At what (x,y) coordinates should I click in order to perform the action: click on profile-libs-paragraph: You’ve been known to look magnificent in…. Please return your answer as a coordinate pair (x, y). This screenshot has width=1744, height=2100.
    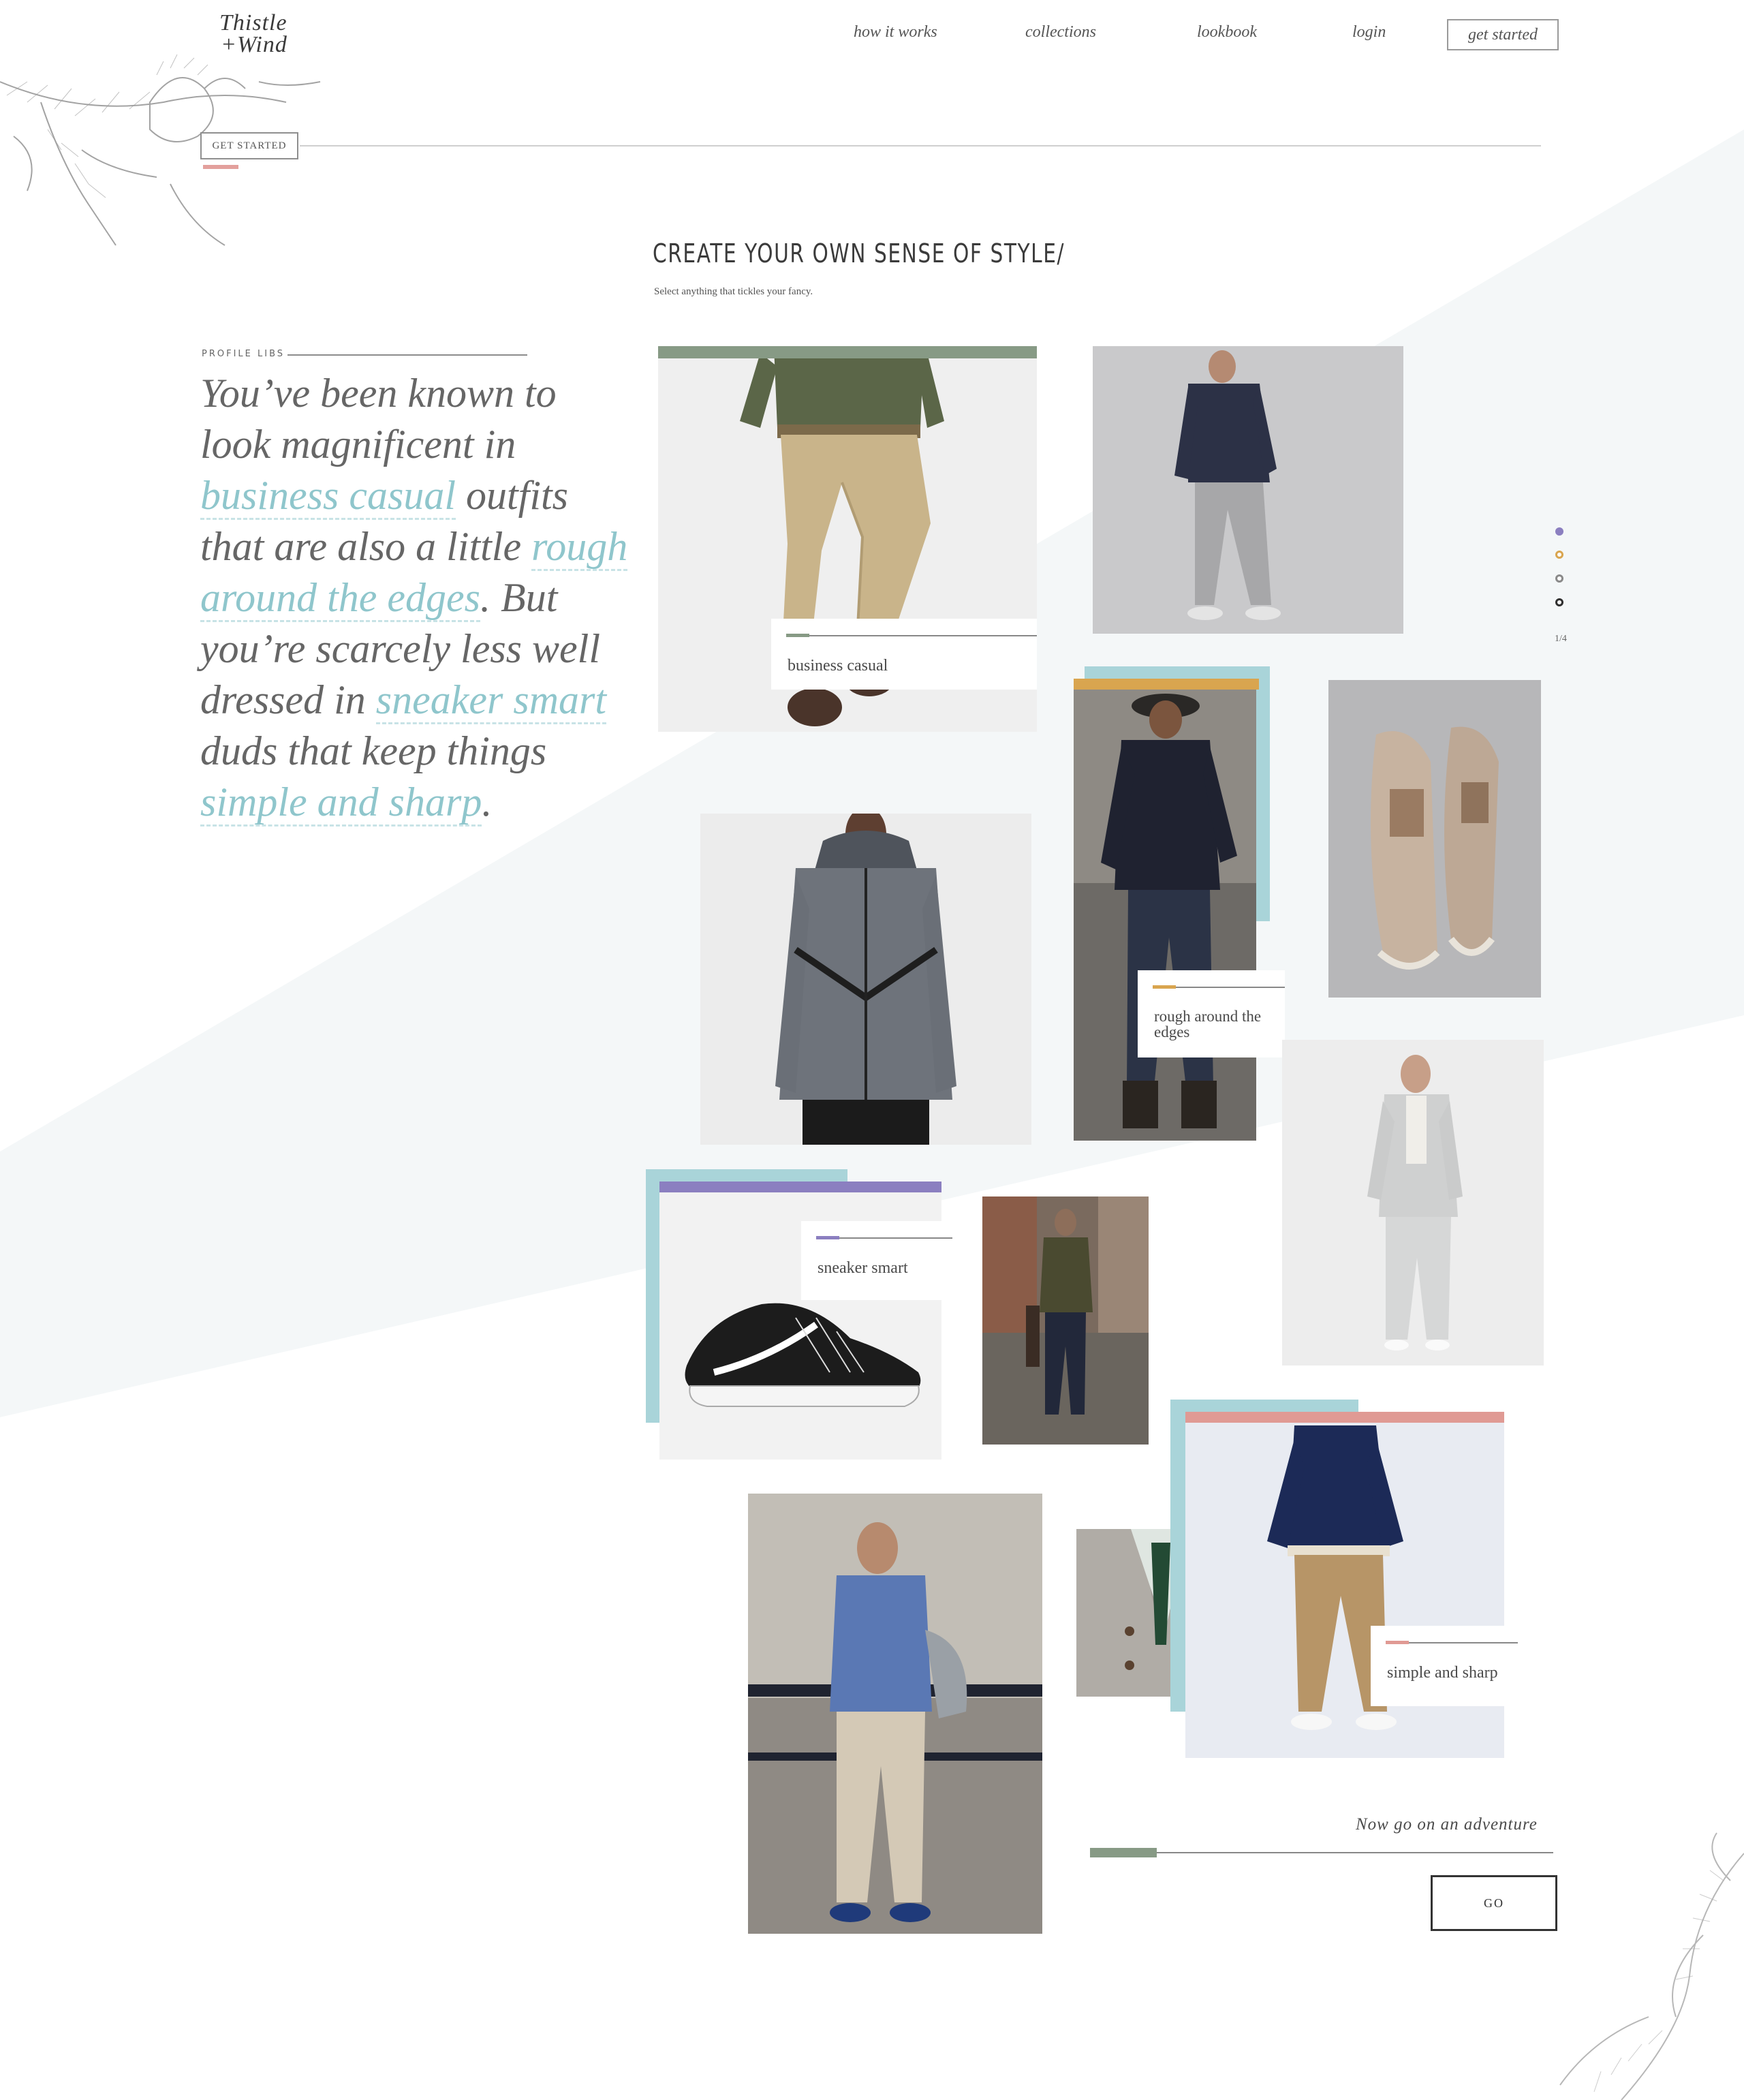
    Looking at the image, I should click on (418, 598).